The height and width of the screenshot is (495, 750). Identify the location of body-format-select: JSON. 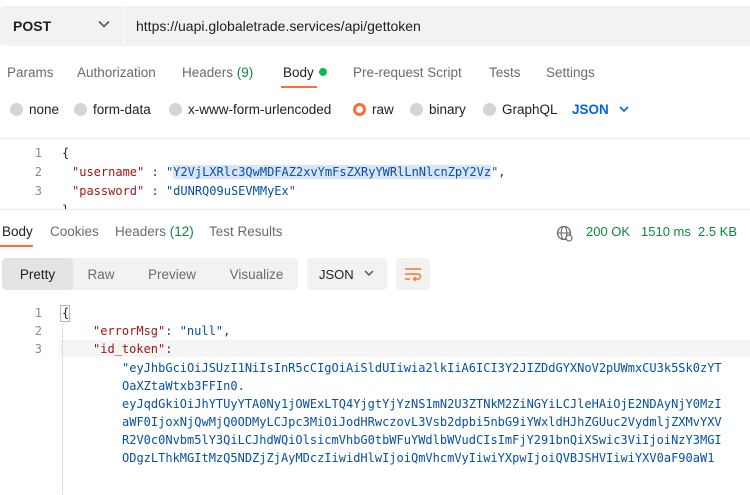
(600, 109).